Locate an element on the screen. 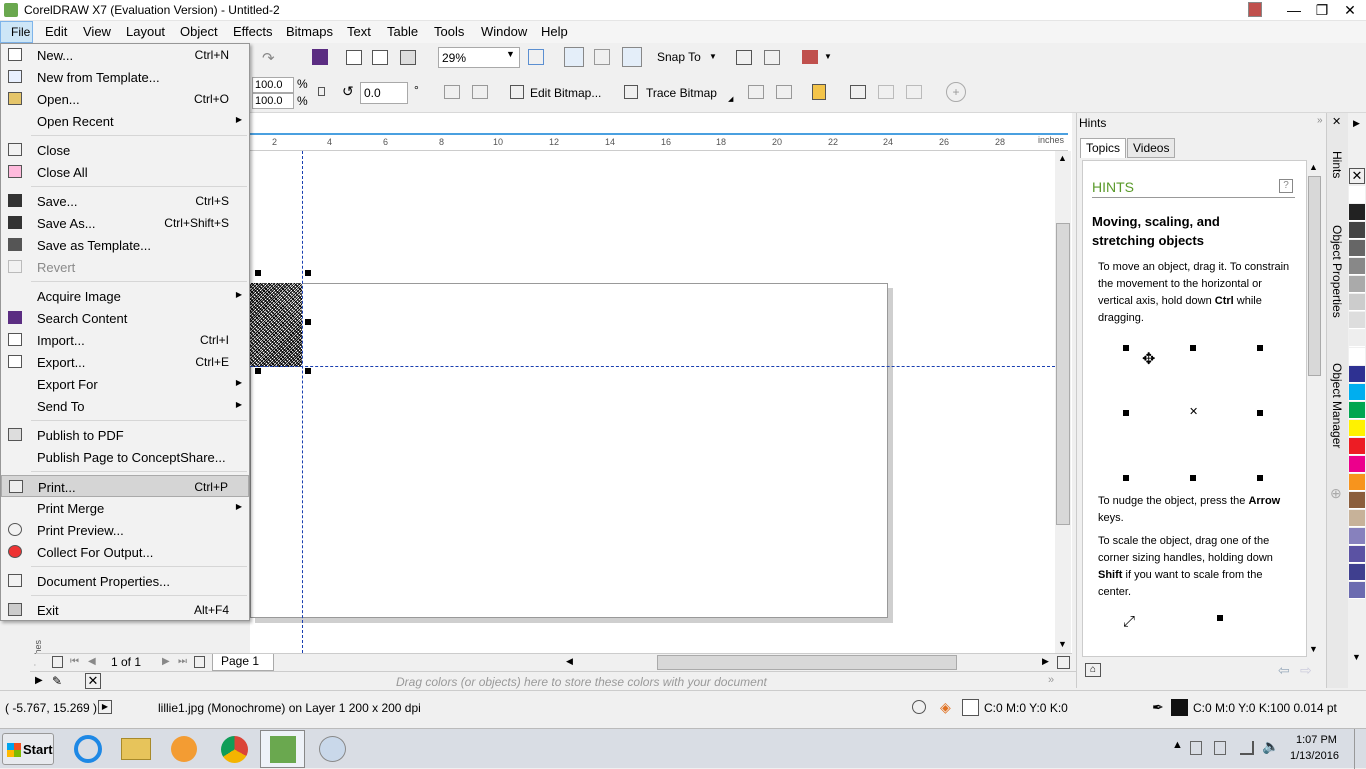  palette-expand-icon: » is located at coordinates (1051, 680).